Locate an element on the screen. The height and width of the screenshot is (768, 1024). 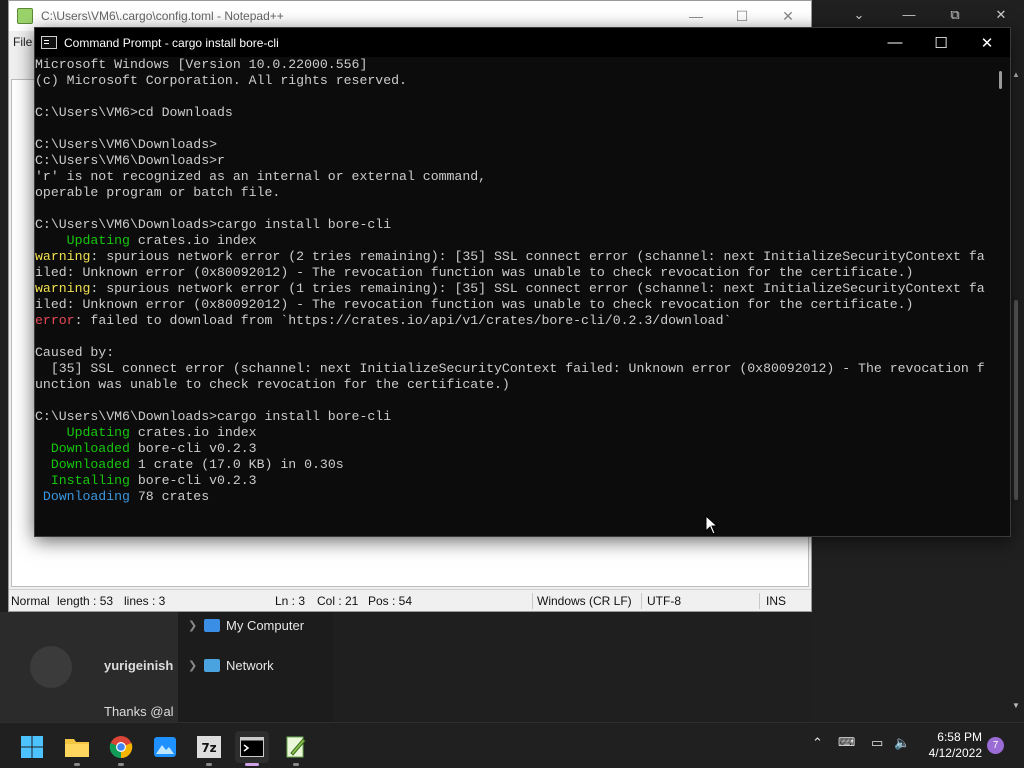
status-lines: lines : 3 is located at coordinates (145, 601).